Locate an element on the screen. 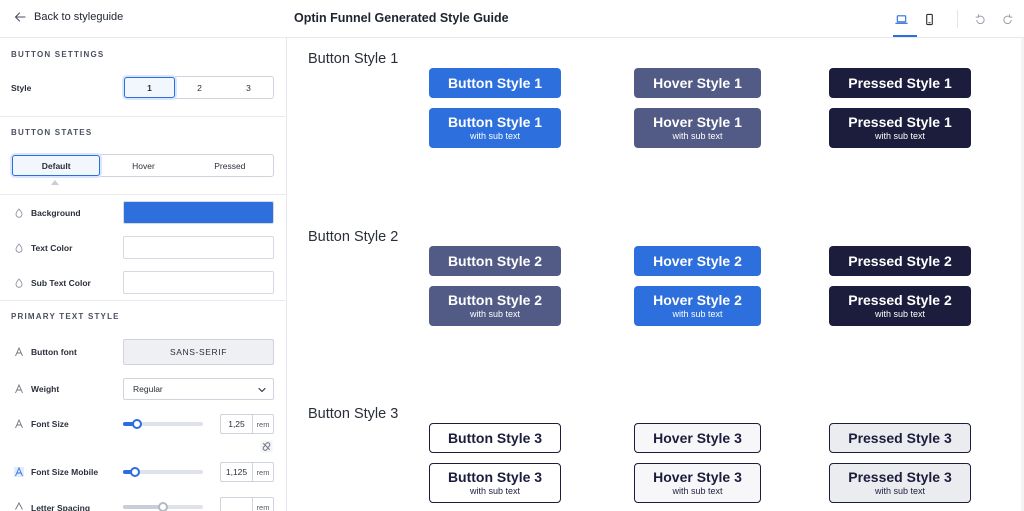  preview-pressed-button: Pressed Style 2 is located at coordinates (900, 261).